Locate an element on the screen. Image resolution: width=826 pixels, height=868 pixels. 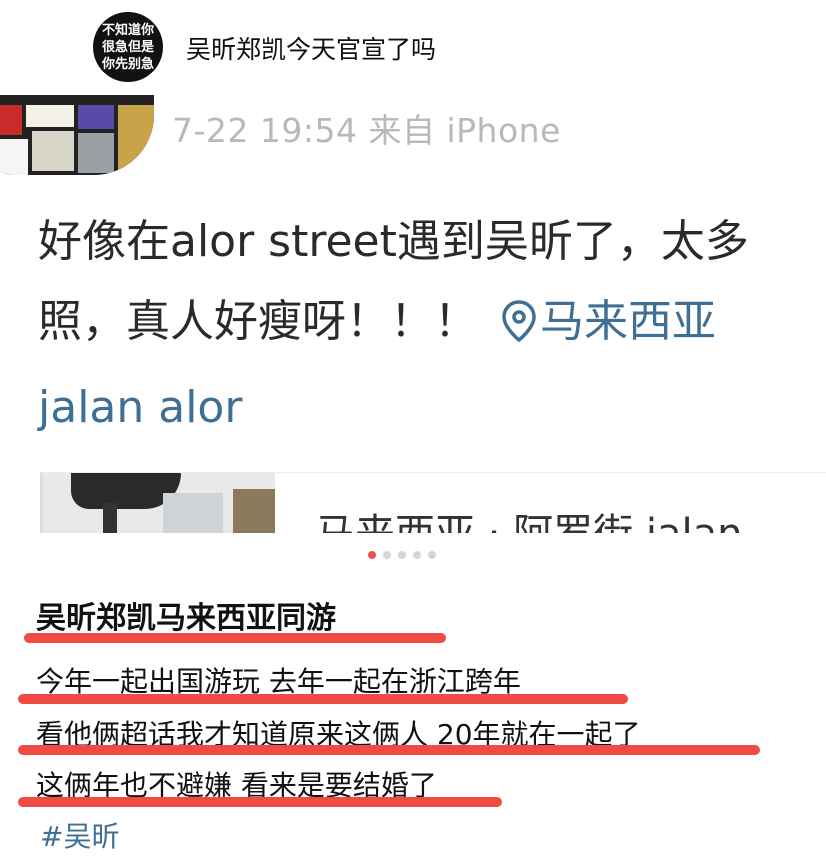
carousel-indicator is located at coordinates (402, 555).